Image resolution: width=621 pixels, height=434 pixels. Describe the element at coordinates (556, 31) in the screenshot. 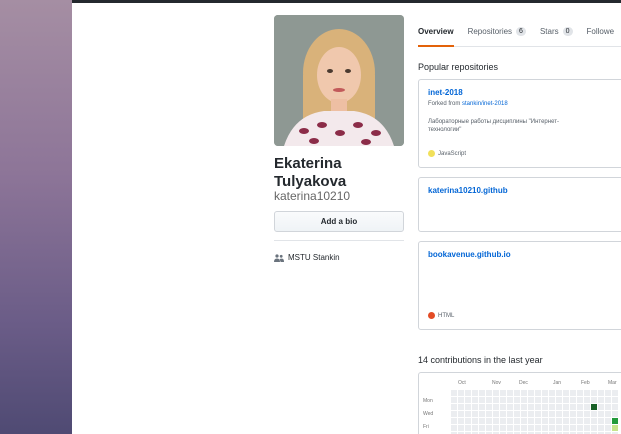

I see `tab-stars: Stars 0` at that location.